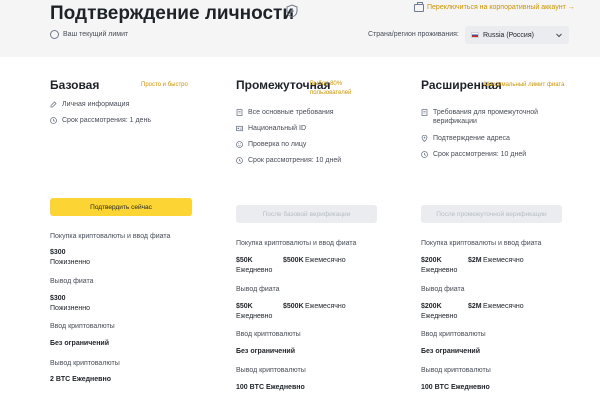 This screenshot has height=403, width=600. Describe the element at coordinates (559, 35) in the screenshot. I see `chevron-down-icon` at that location.